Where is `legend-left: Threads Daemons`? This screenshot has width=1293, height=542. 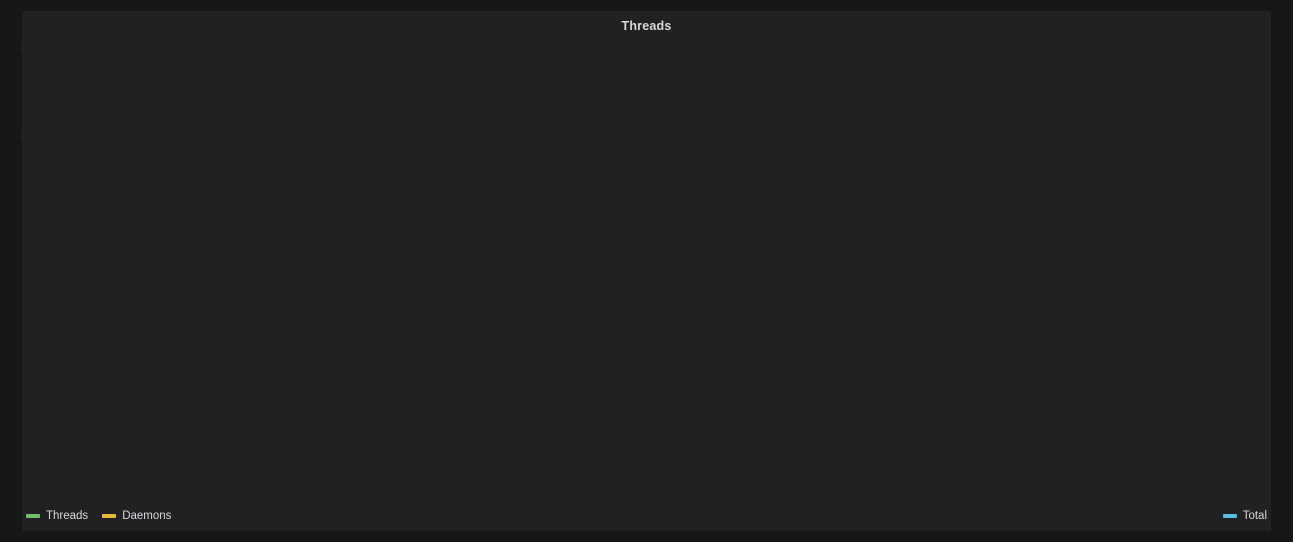 legend-left: Threads Daemons is located at coordinates (98, 516).